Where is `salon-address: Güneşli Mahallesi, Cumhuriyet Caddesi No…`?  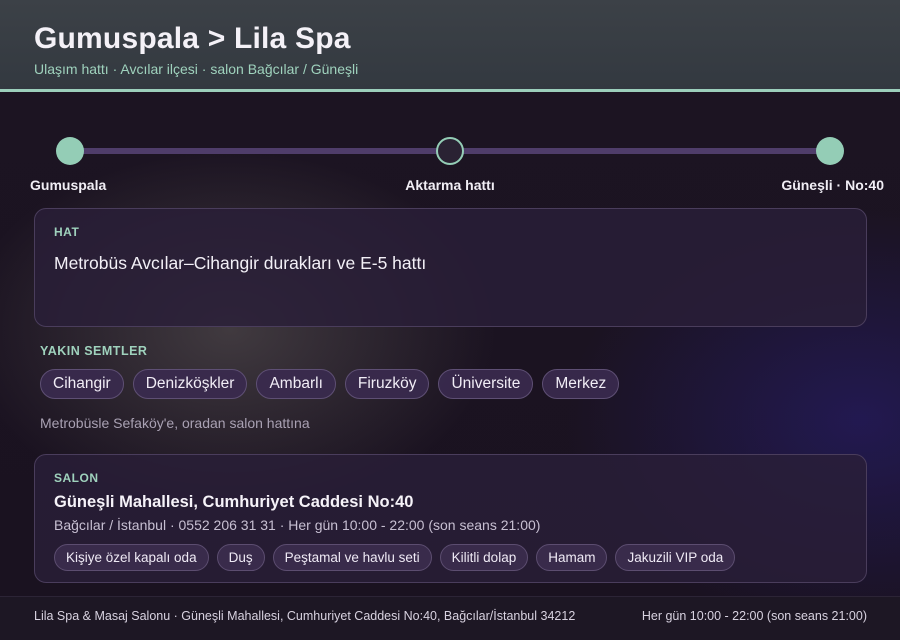 salon-address: Güneşli Mahallesi, Cumhuriyet Caddesi No… is located at coordinates (234, 502).